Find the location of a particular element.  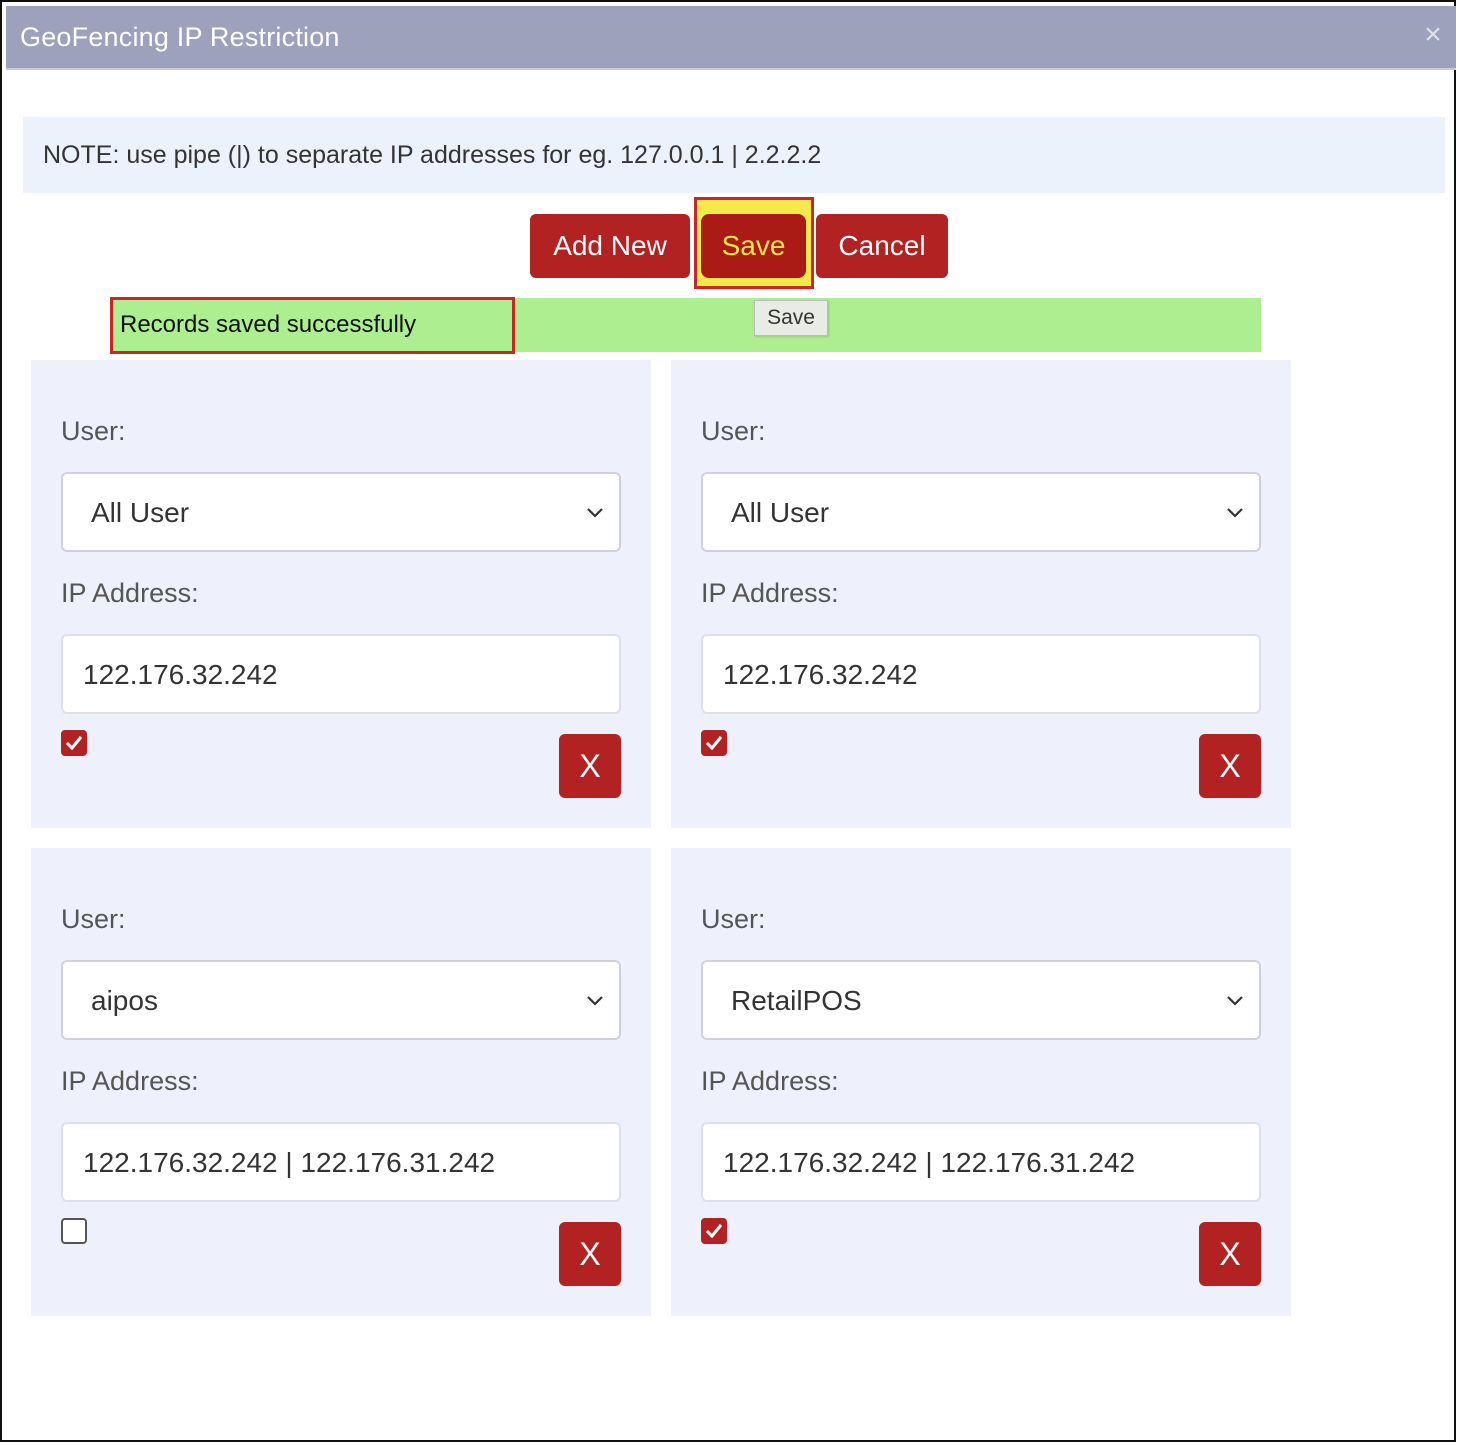

user-select: aipos is located at coordinates (341, 1000).